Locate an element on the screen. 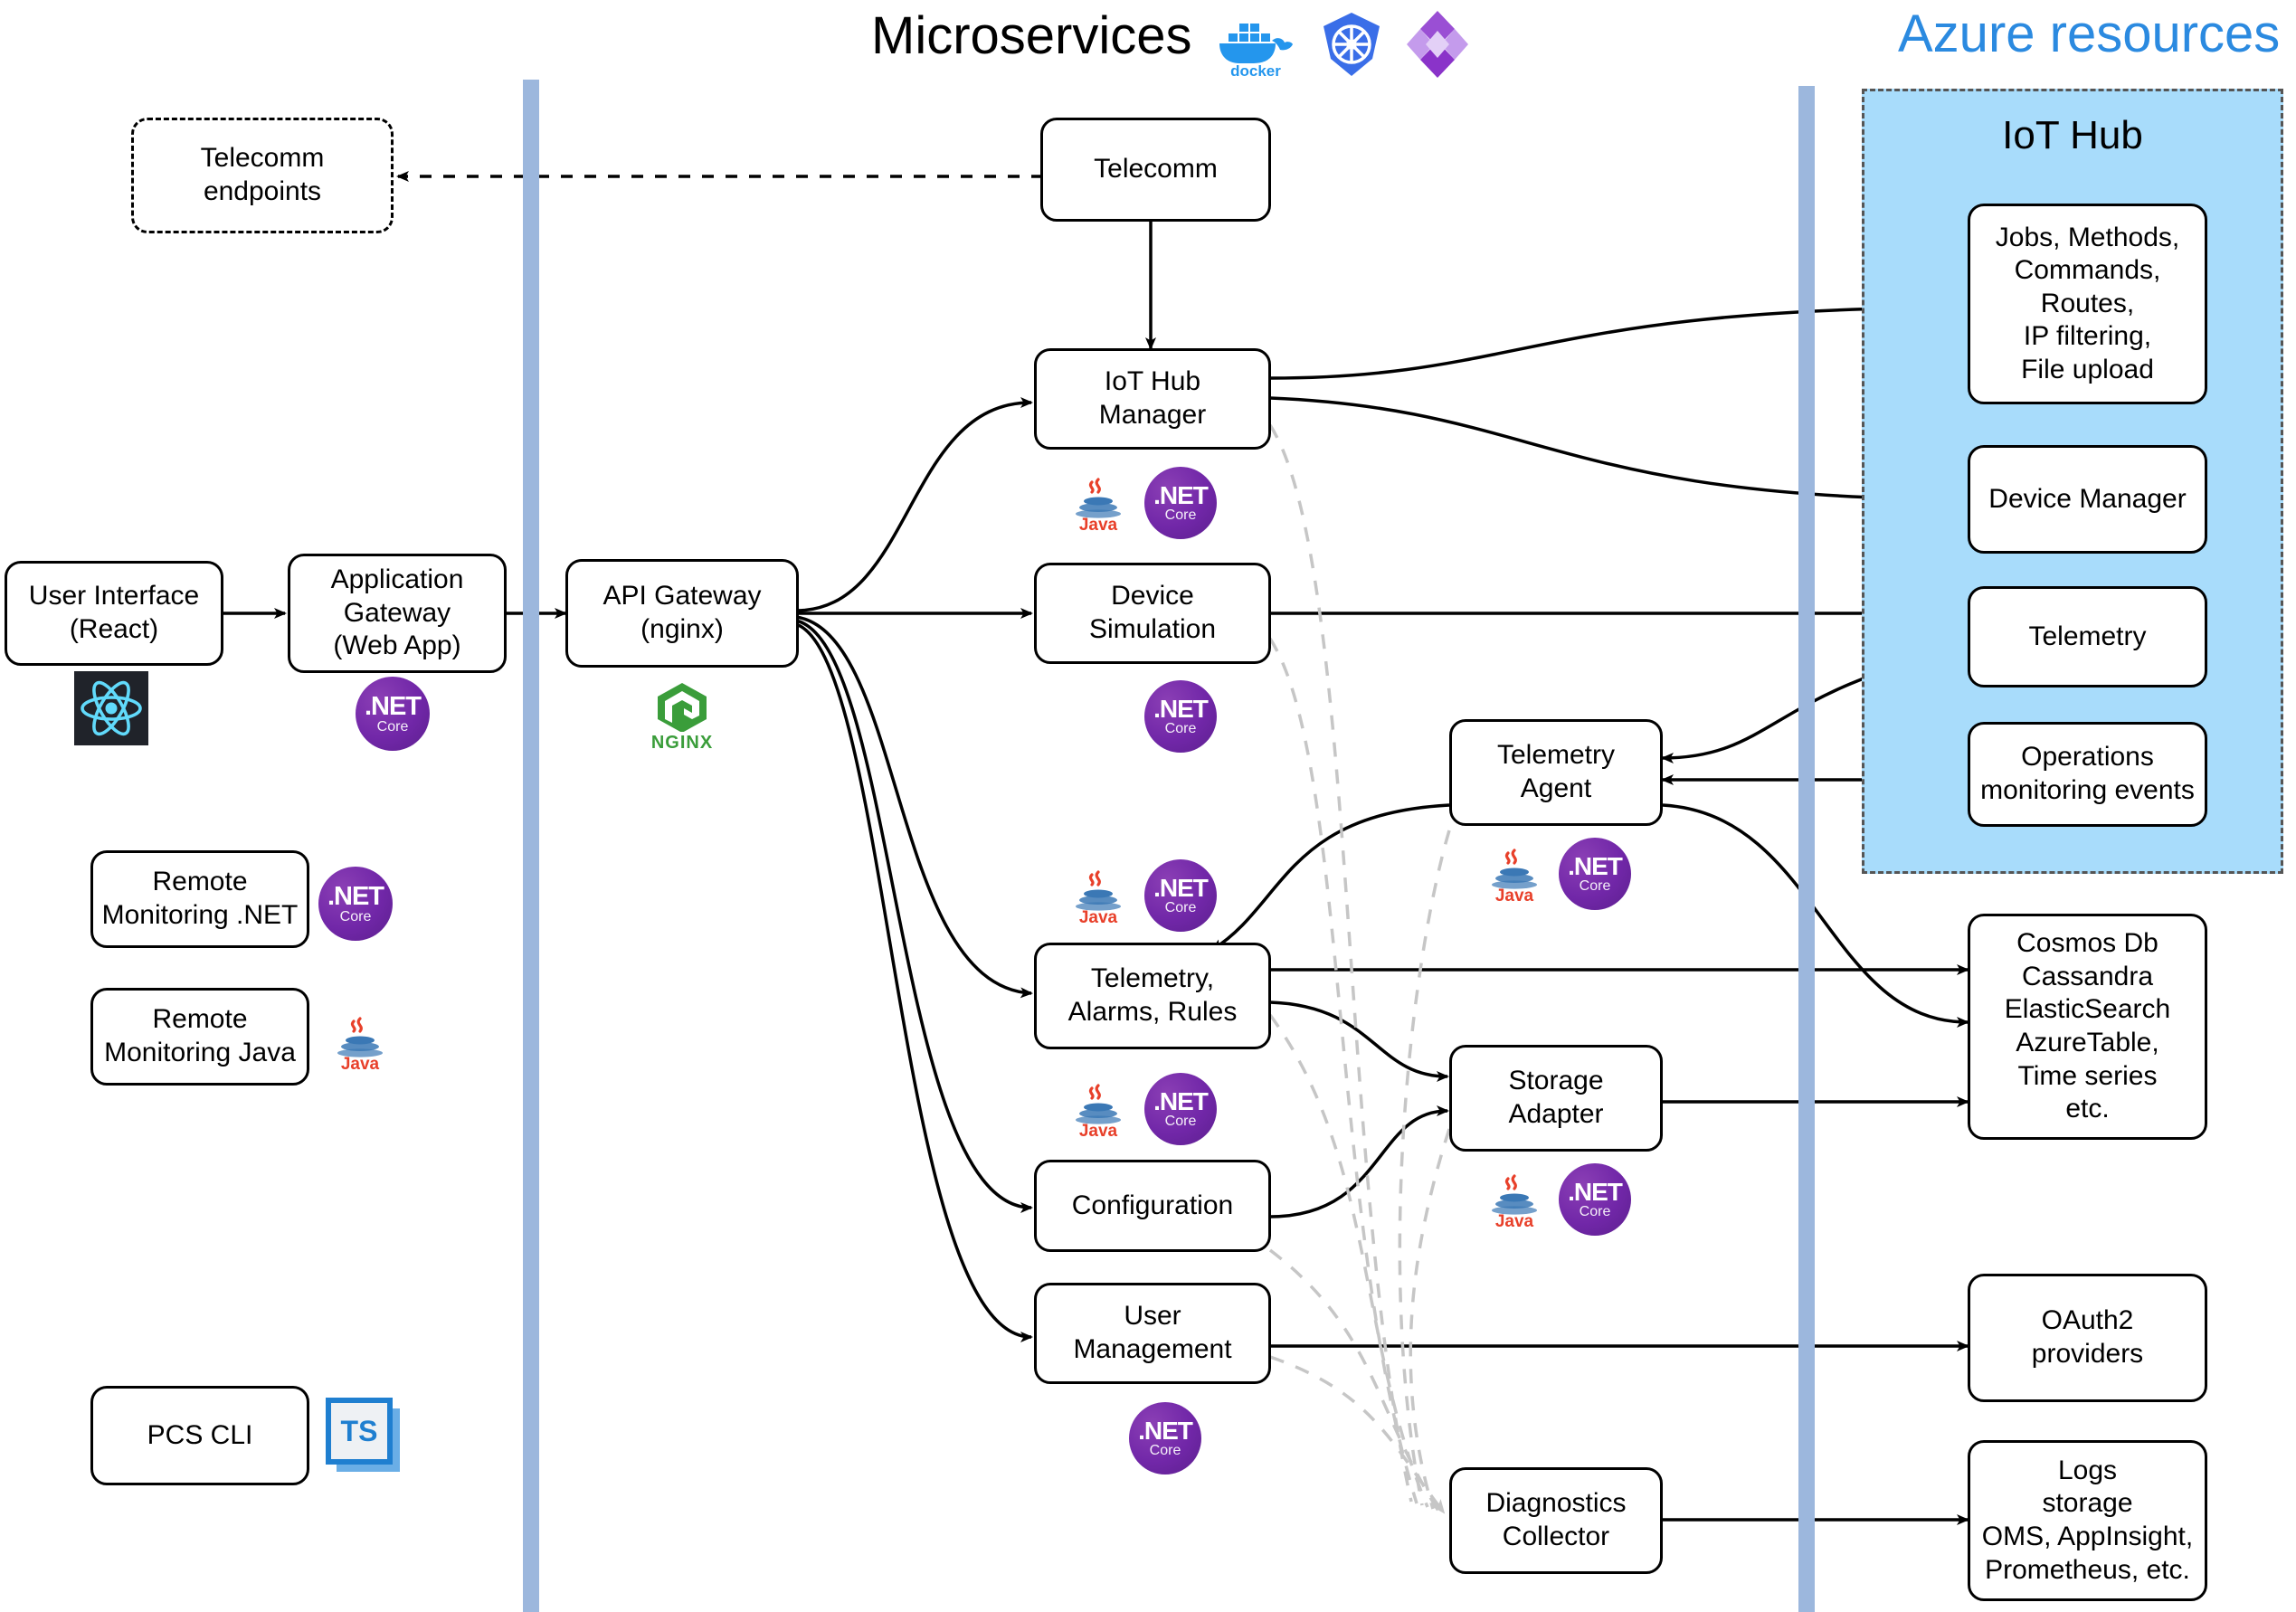 The height and width of the screenshot is (1612, 2296). node-iot-hub-manager: IoT Hub Manager is located at coordinates (1152, 399).